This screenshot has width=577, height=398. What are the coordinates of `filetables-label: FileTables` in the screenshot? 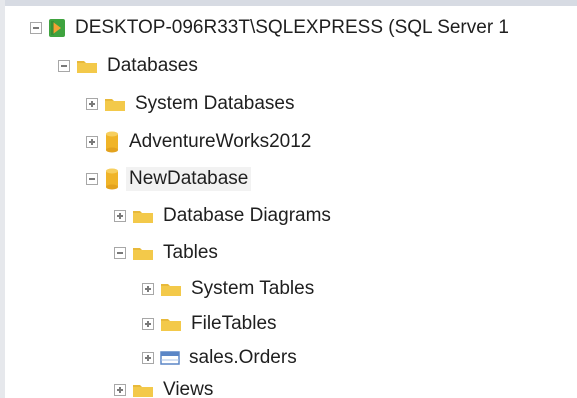 It's located at (234, 323).